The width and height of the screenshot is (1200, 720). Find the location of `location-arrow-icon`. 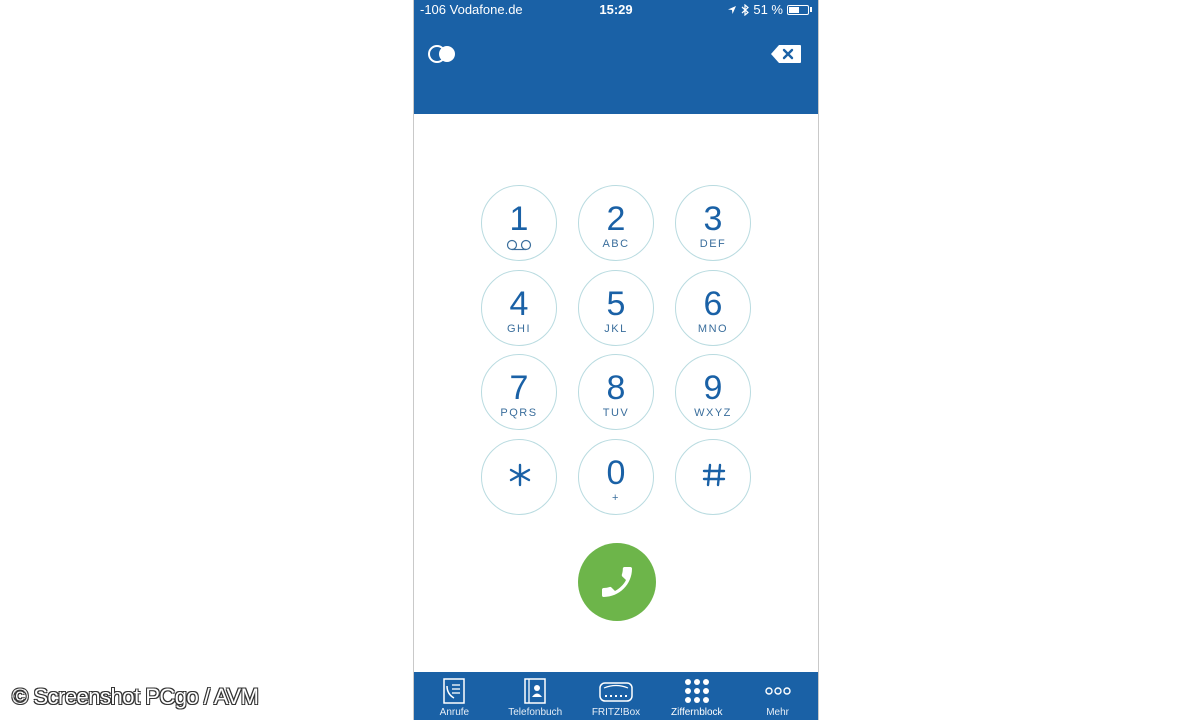

location-arrow-icon is located at coordinates (732, 9).